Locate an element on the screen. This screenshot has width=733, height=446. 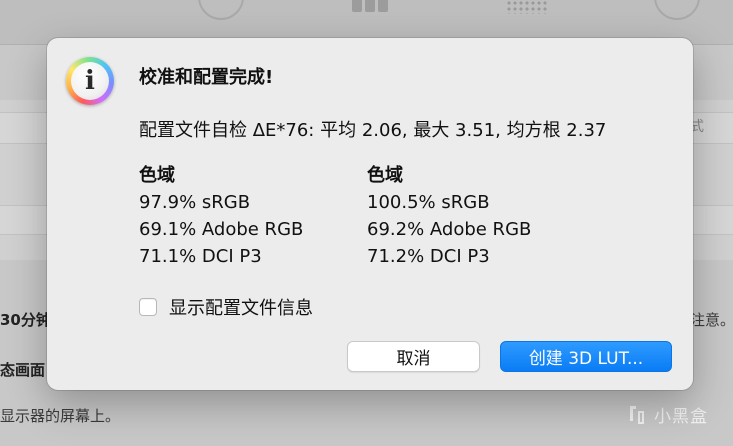
gamut-adobe-rgb: 69.2% Adobe RGB is located at coordinates (449, 229).